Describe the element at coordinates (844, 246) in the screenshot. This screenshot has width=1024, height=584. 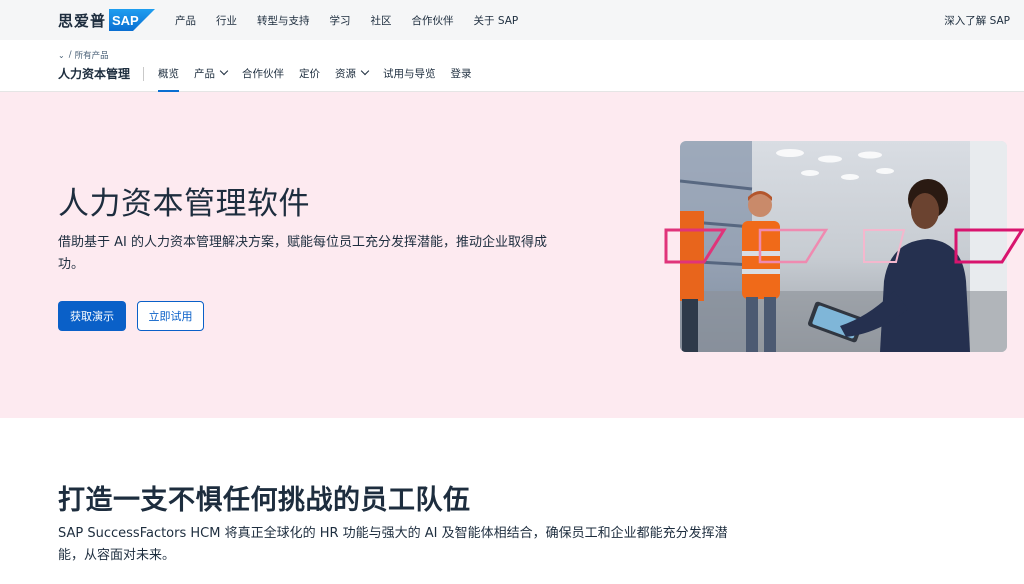
I see `decorative-shapes` at that location.